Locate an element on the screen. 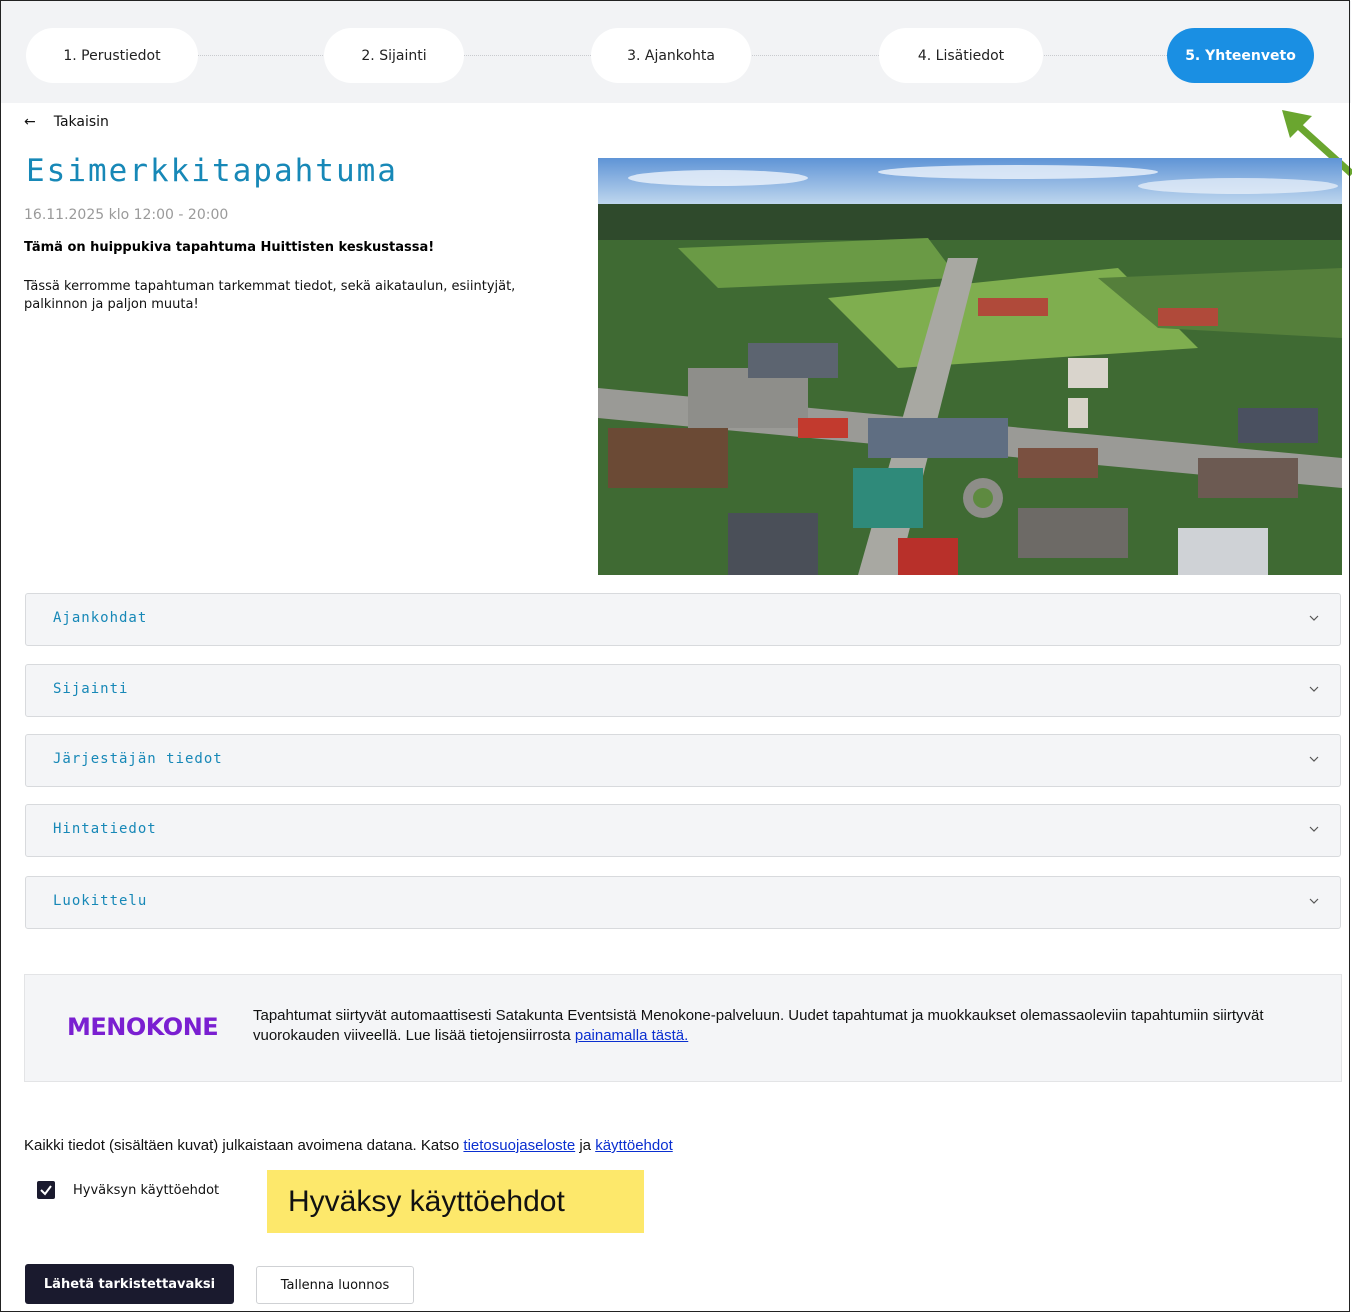 The height and width of the screenshot is (1314, 1352). event-title: Esimerkkitapahtuma is located at coordinates (212, 171).